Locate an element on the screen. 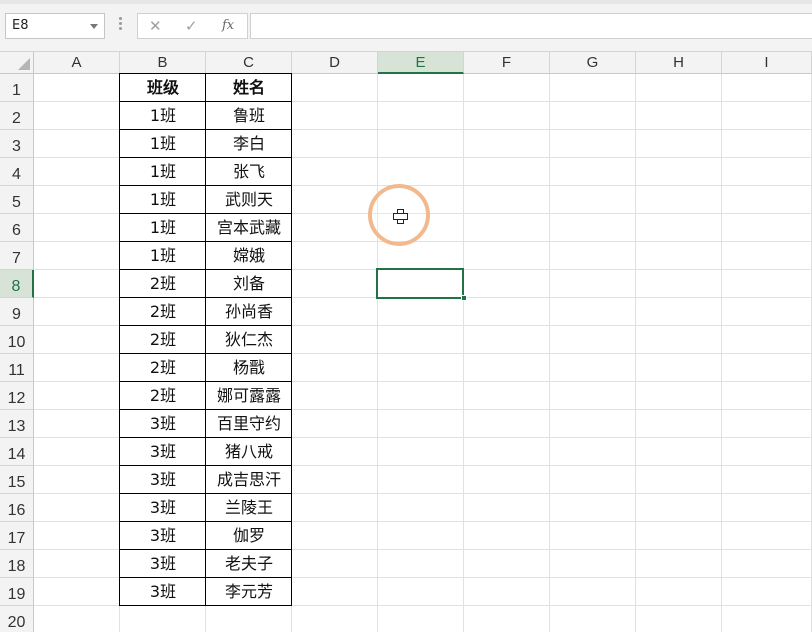 The image size is (812, 632). check-icon: ✓ is located at coordinates (191, 26).